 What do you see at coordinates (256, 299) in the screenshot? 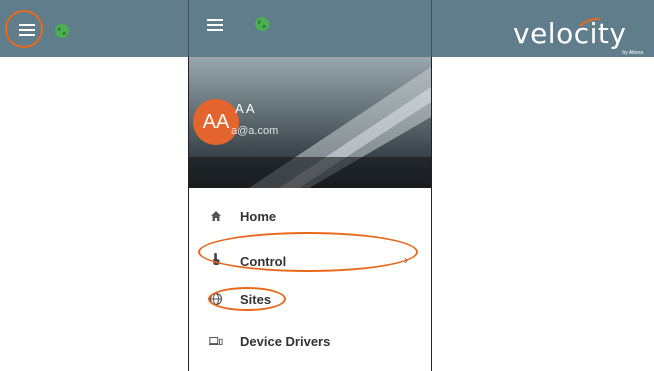
I see `menu-label: Sites` at bounding box center [256, 299].